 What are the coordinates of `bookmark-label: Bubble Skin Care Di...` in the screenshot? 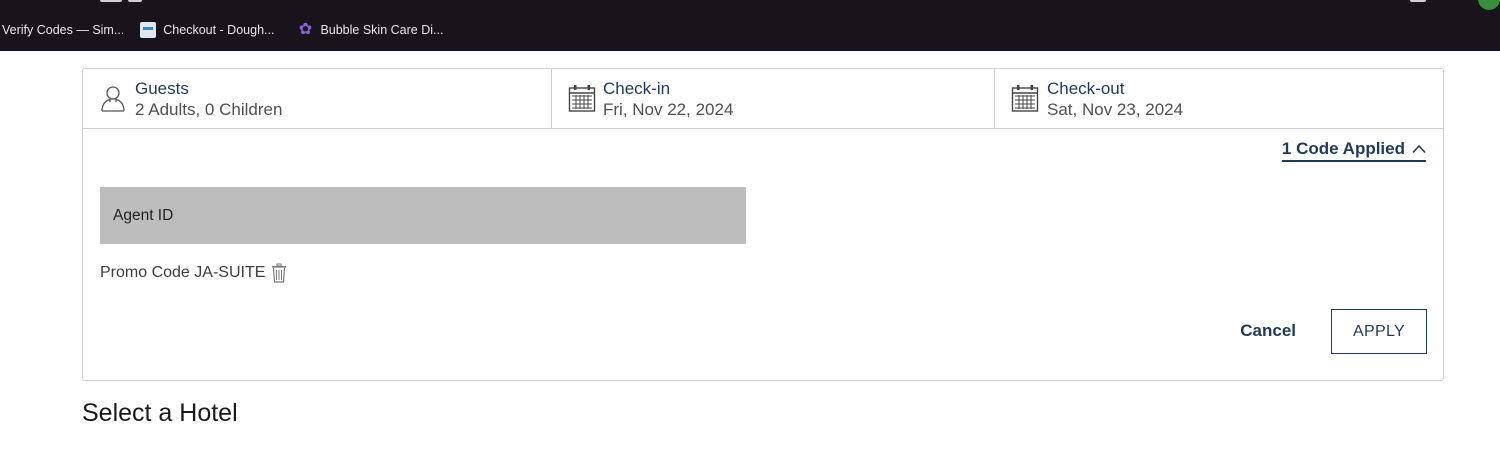 It's located at (382, 30).